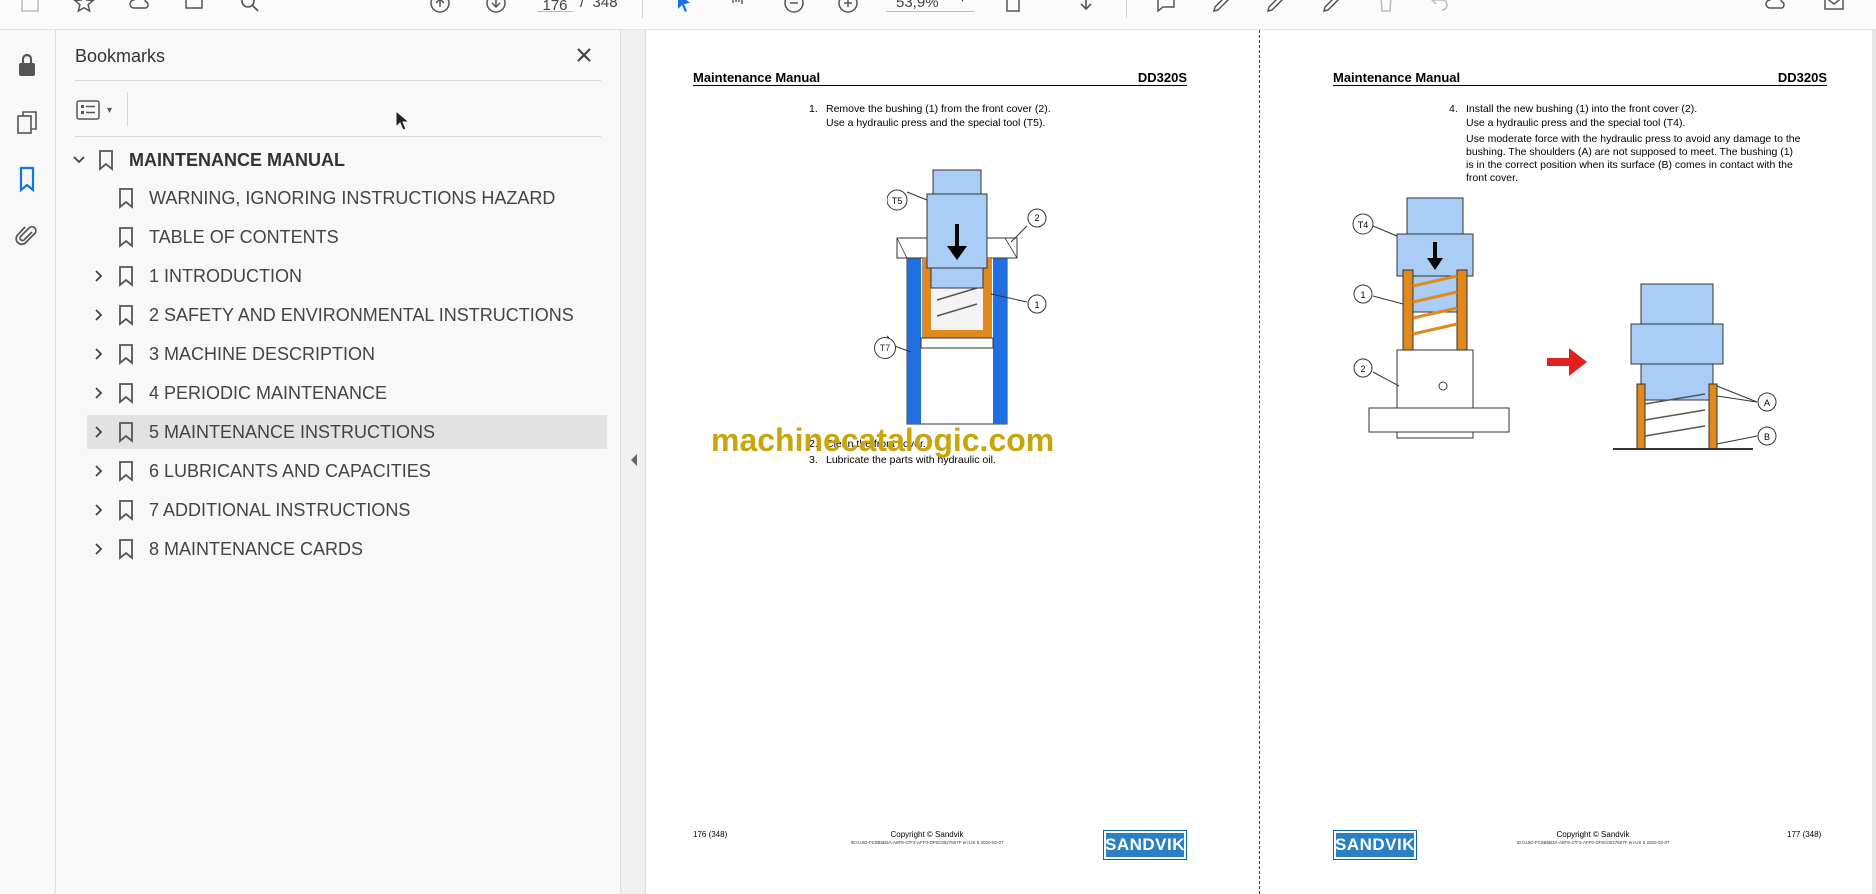  What do you see at coordinates (88, 110) in the screenshot?
I see `list-options-icon` at bounding box center [88, 110].